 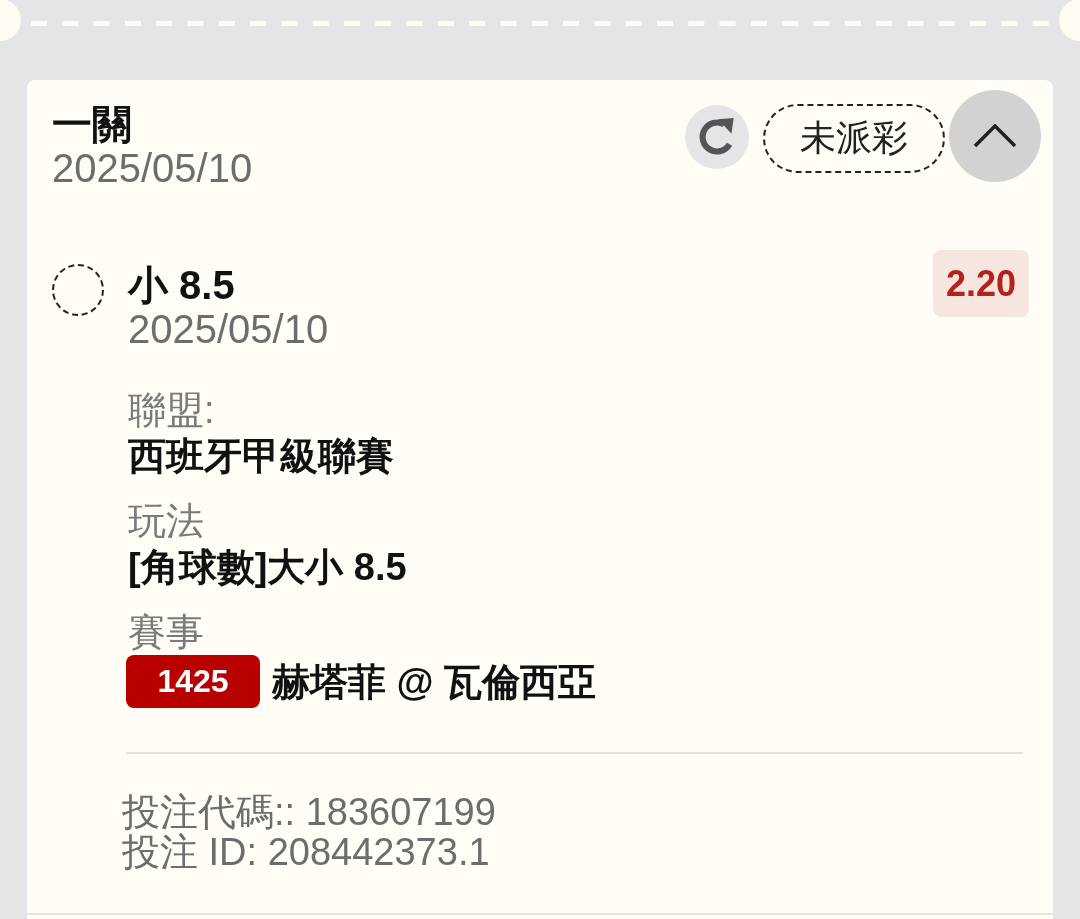 I want to click on status-tag: 未派彩, so click(x=854, y=138).